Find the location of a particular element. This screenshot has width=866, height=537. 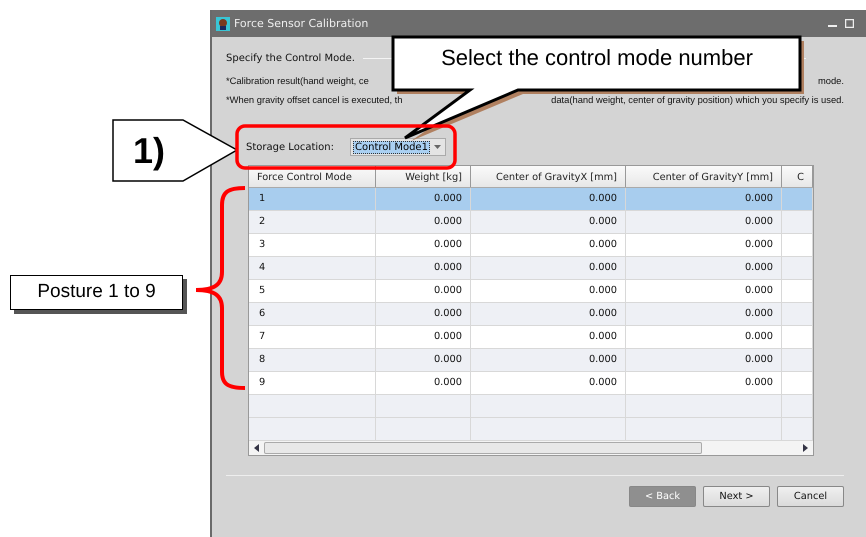

column-header: Weight [kg] is located at coordinates (423, 176).